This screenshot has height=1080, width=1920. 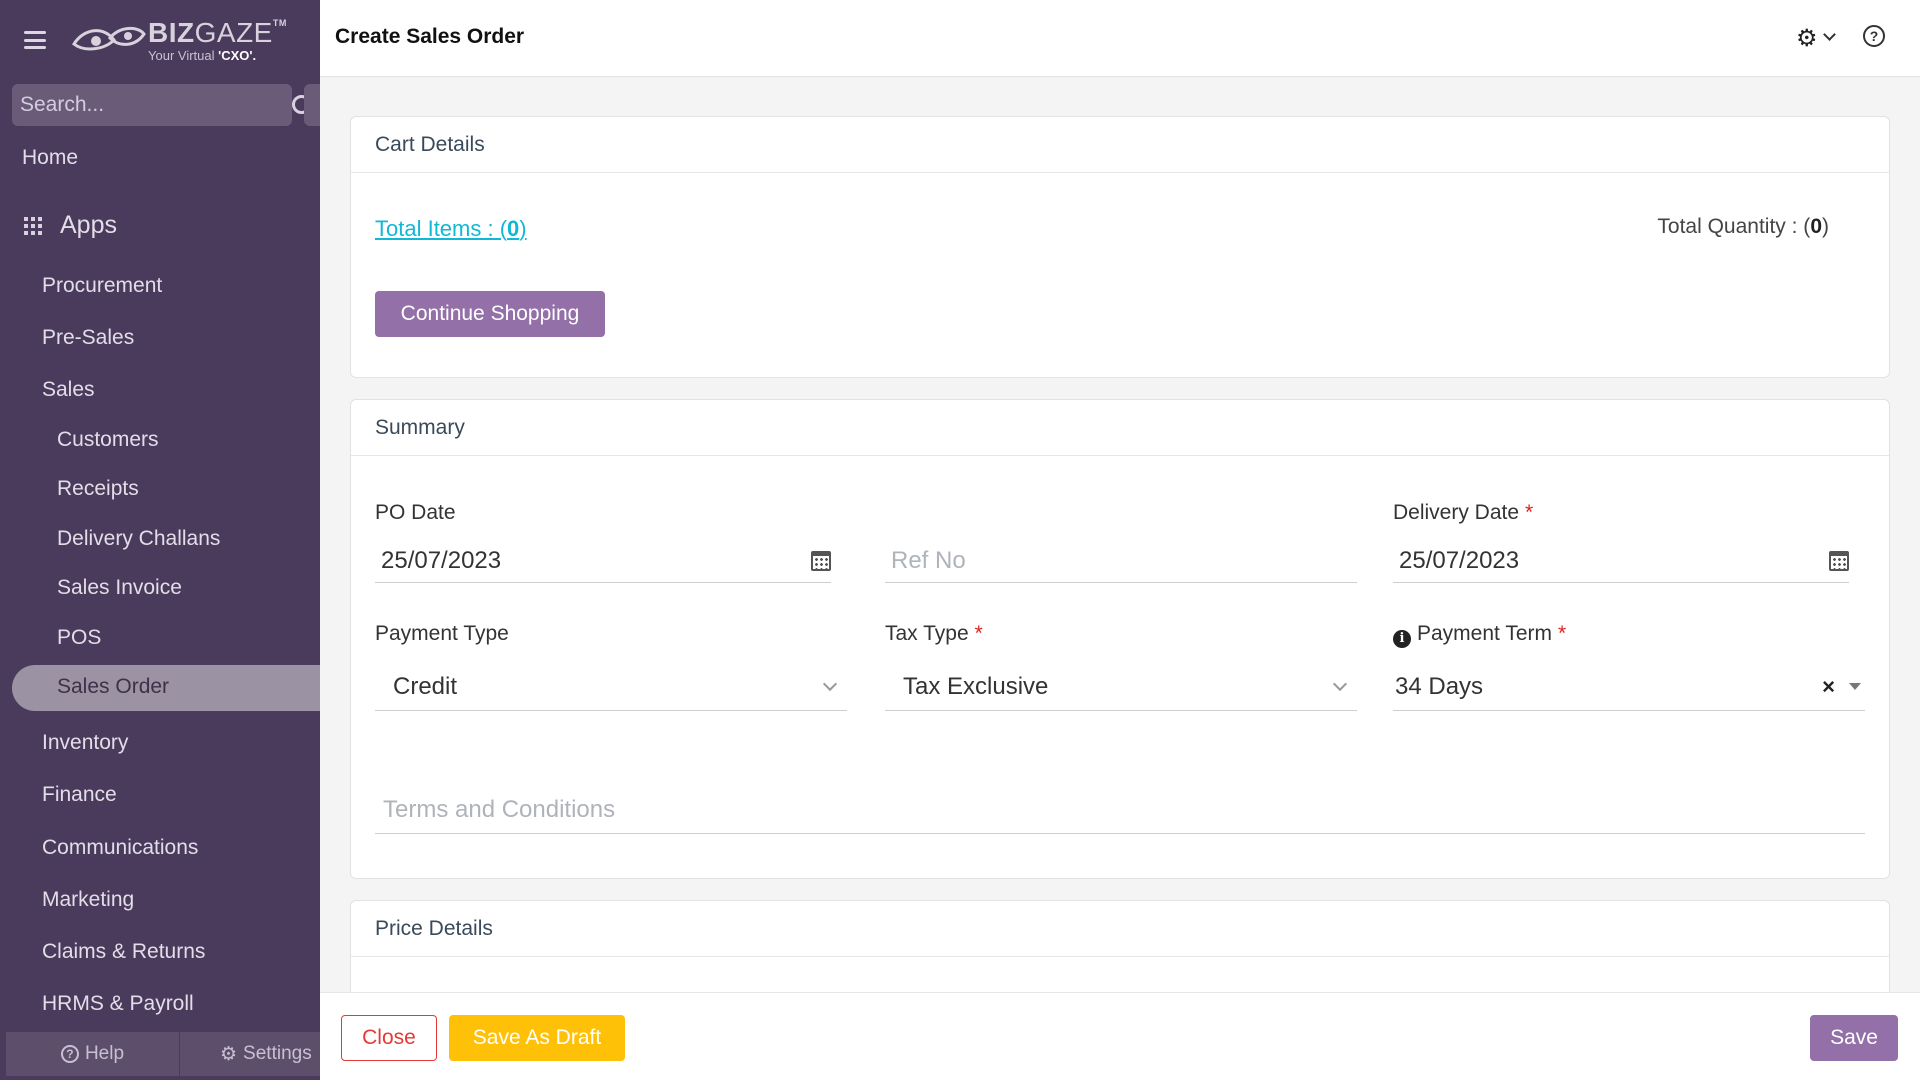 I want to click on sidebar-item-marketing: Marketing, so click(x=88, y=900).